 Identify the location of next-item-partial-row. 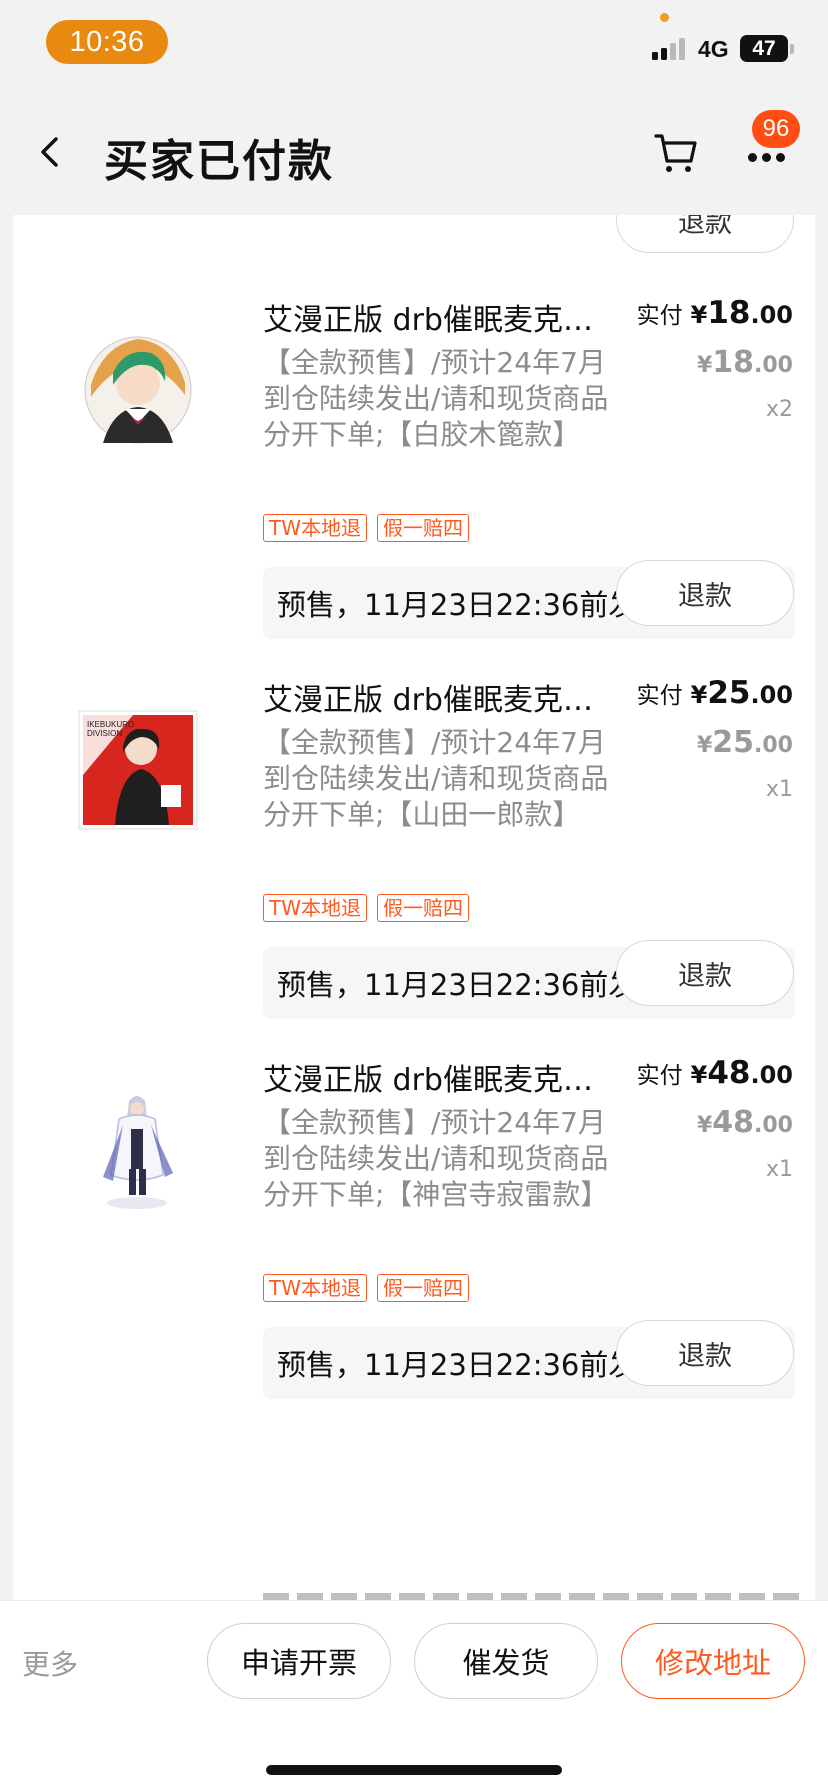
(533, 1593).